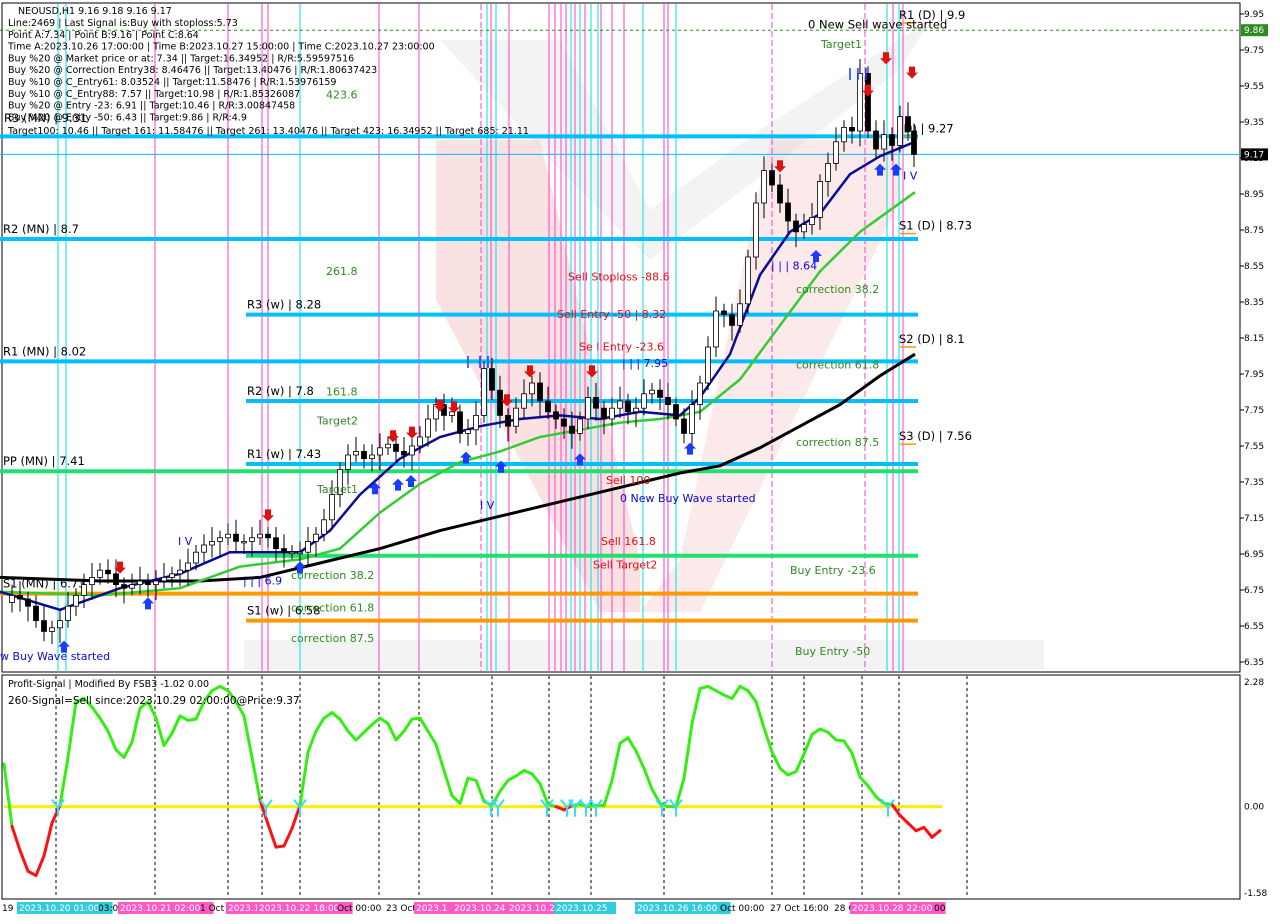  Describe the element at coordinates (160, 909) in the screenshot. I see `time-tick-label: 2023.10.21 02:00` at that location.